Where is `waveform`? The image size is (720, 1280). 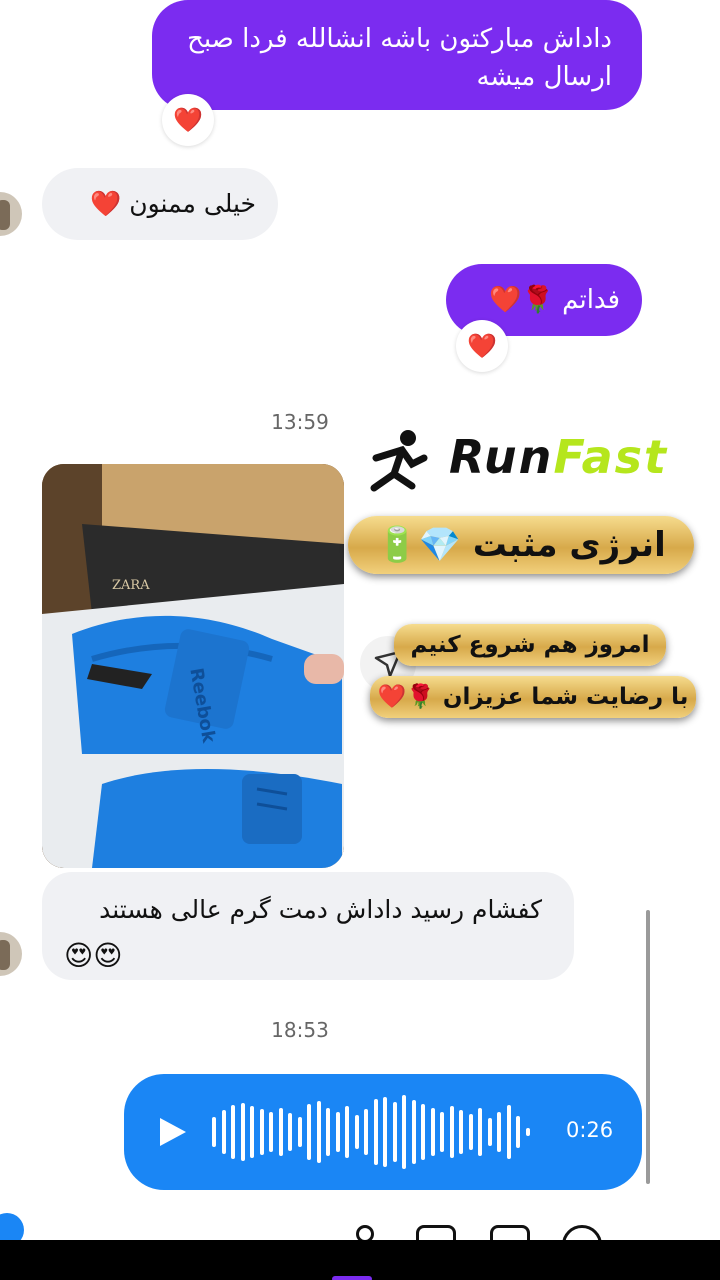 waveform is located at coordinates (377, 1132).